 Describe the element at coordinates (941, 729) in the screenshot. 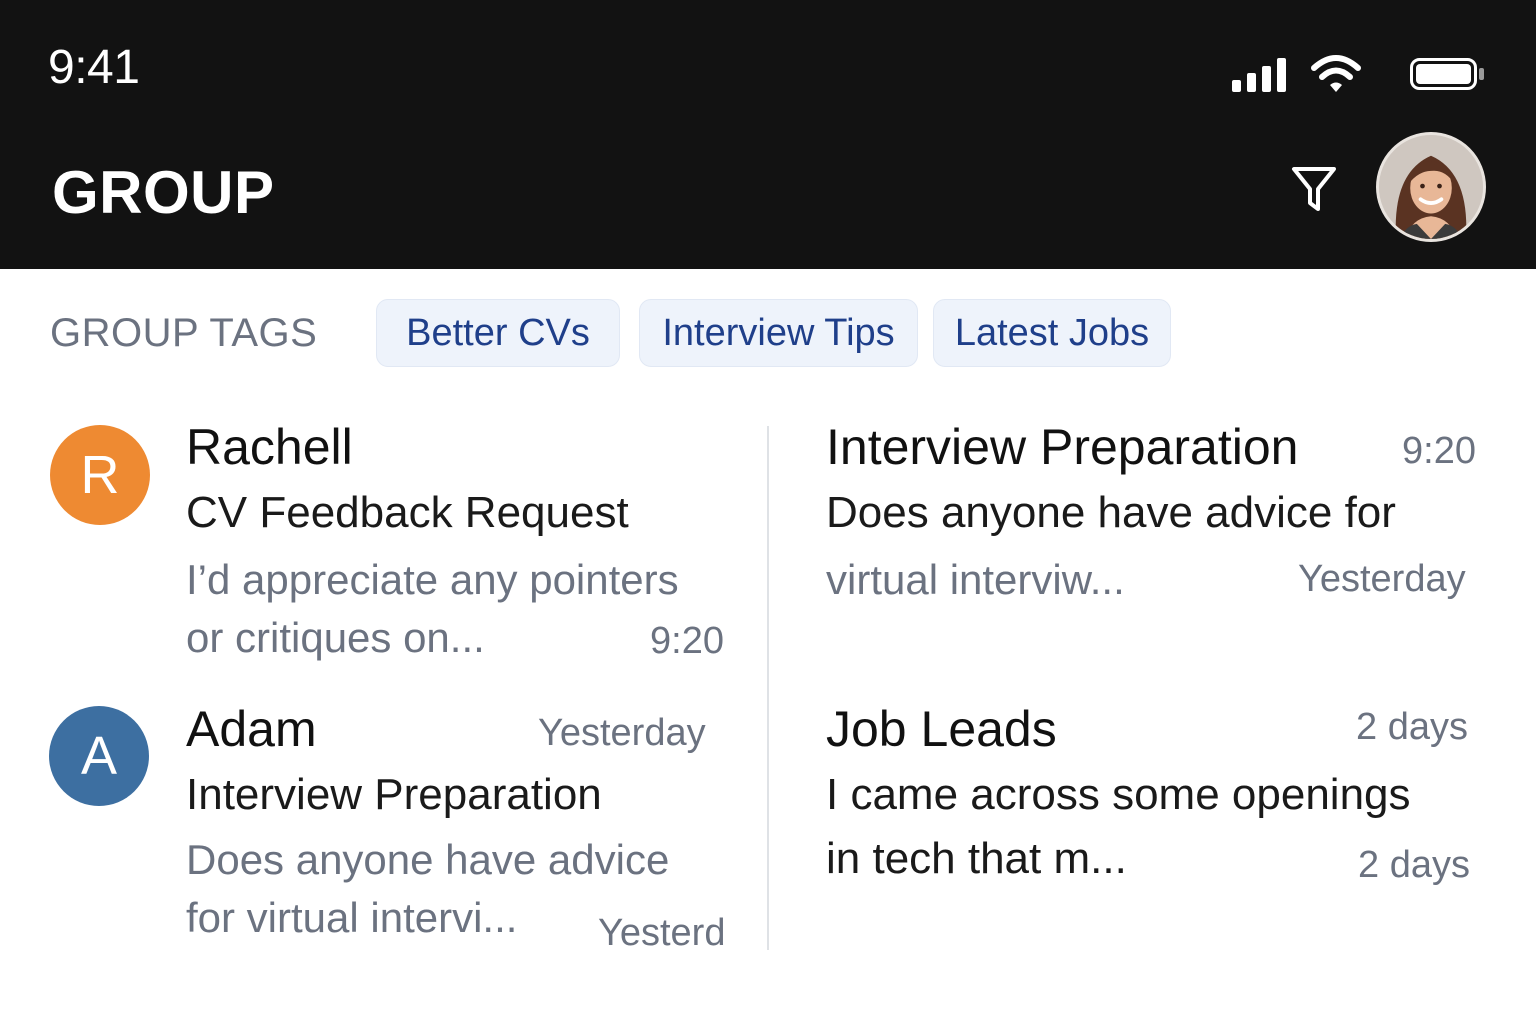

I see `message-title: Job Leads` at that location.